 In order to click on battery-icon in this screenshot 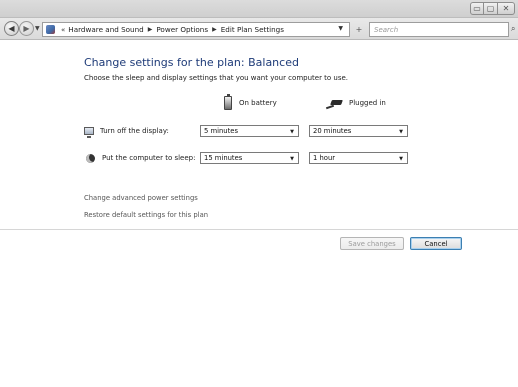, I will do `click(228, 102)`.